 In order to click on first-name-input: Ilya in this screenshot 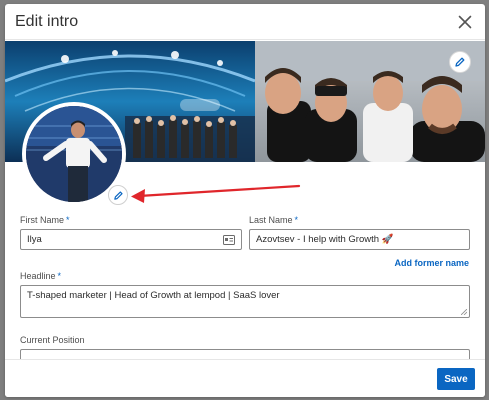, I will do `click(131, 239)`.